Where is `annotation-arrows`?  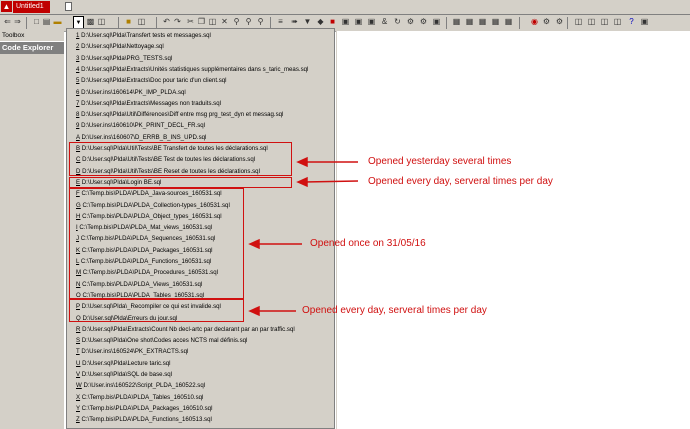 annotation-arrows is located at coordinates (303, 236).